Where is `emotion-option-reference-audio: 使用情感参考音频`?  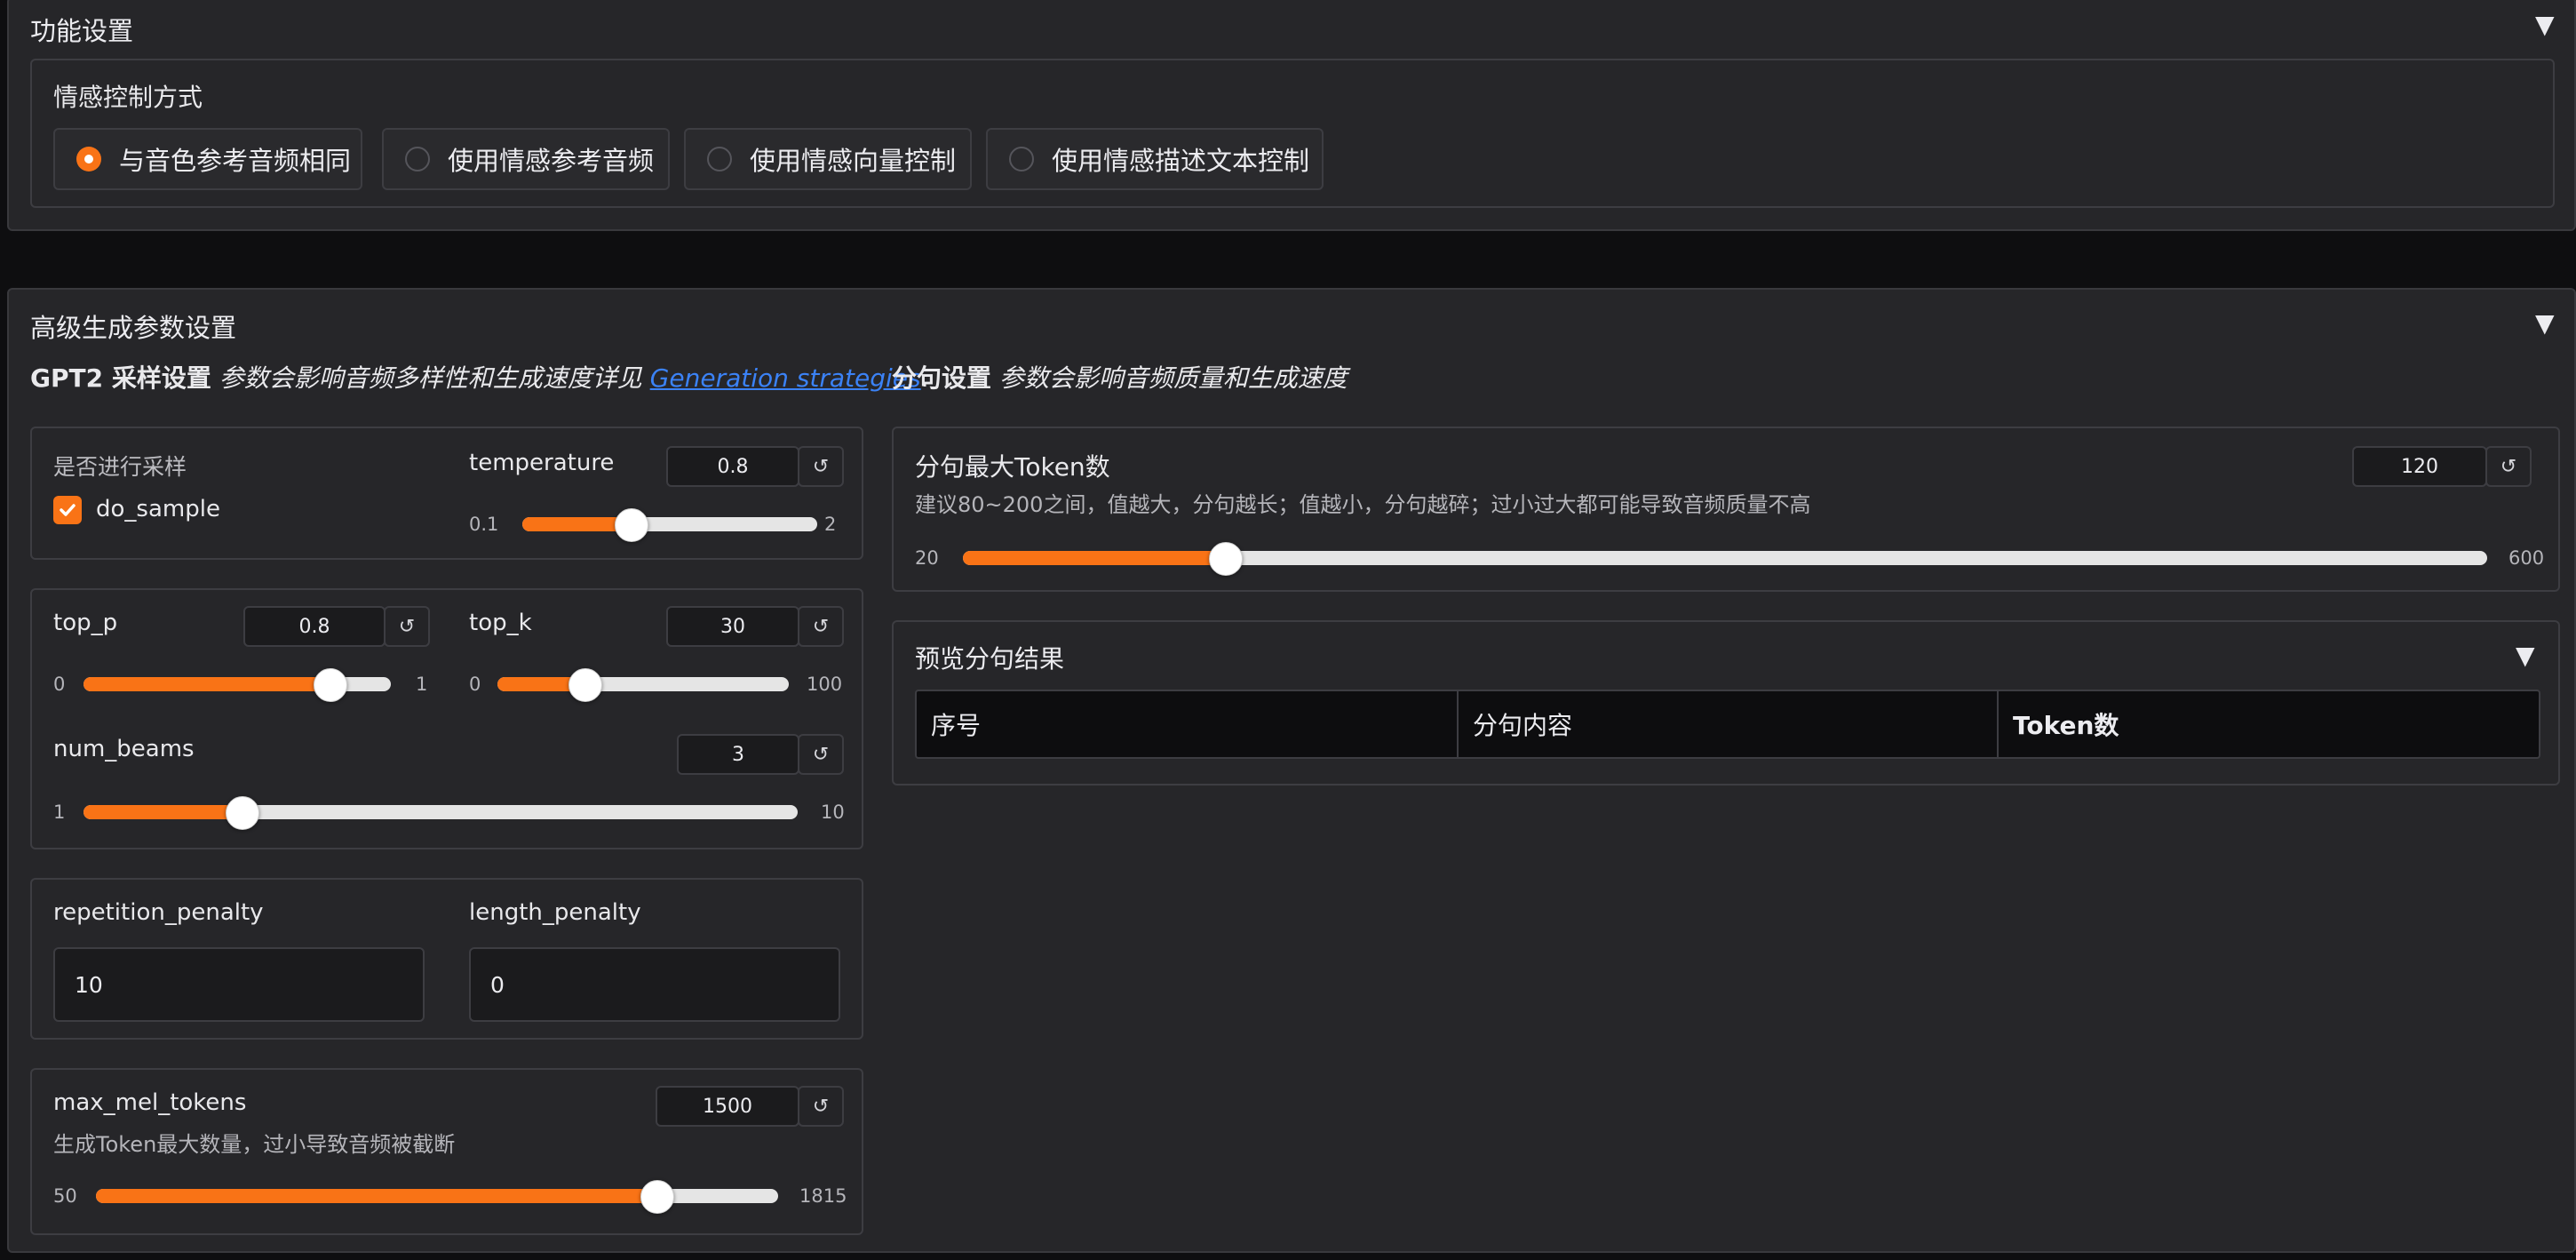 emotion-option-reference-audio: 使用情感参考音频 is located at coordinates (526, 159).